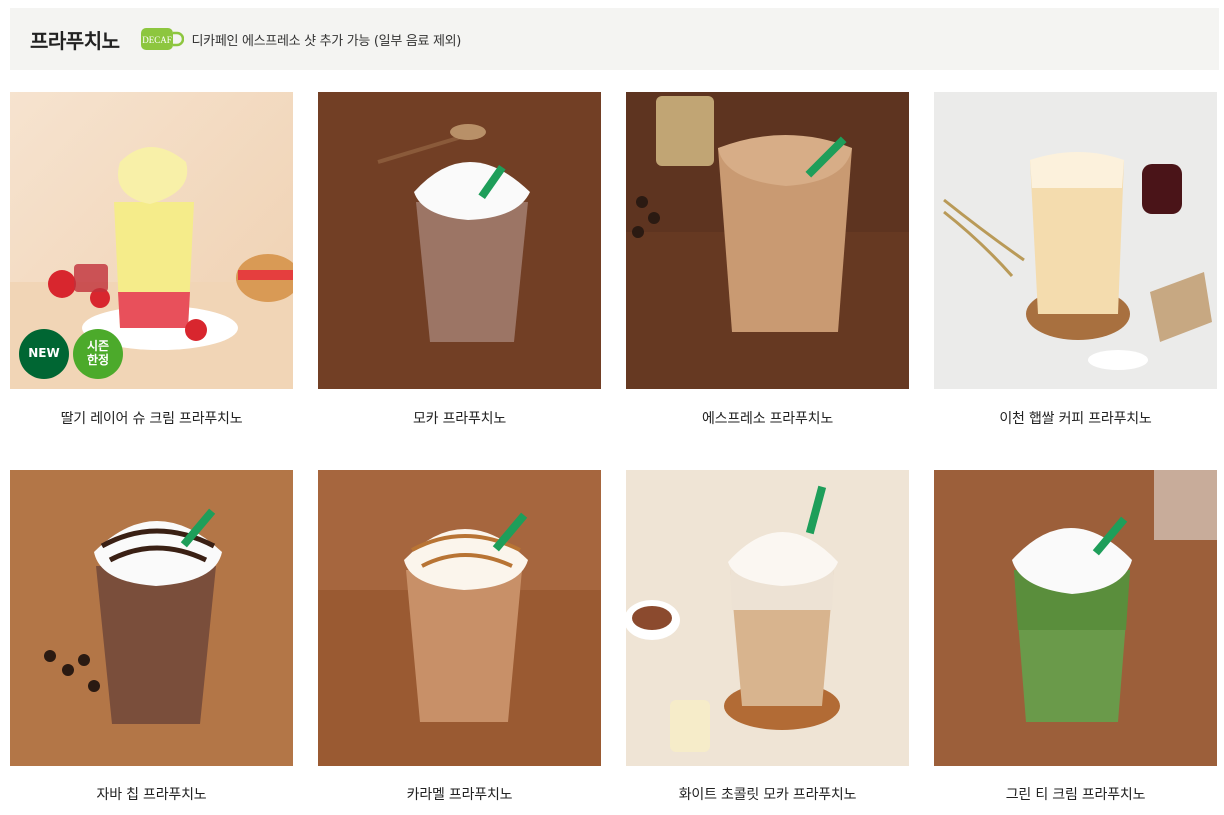  I want to click on decaf-label: DECAF, so click(157, 40).